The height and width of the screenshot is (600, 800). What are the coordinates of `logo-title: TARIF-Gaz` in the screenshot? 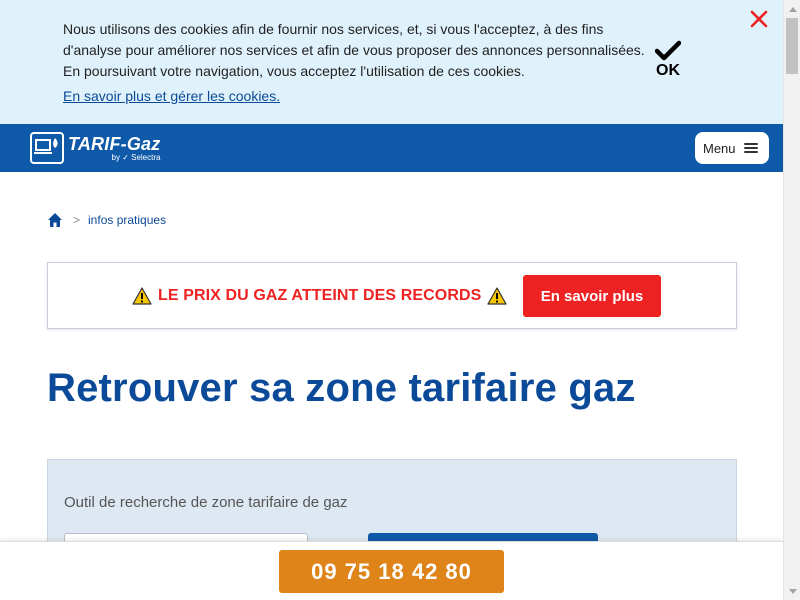 It's located at (114, 143).